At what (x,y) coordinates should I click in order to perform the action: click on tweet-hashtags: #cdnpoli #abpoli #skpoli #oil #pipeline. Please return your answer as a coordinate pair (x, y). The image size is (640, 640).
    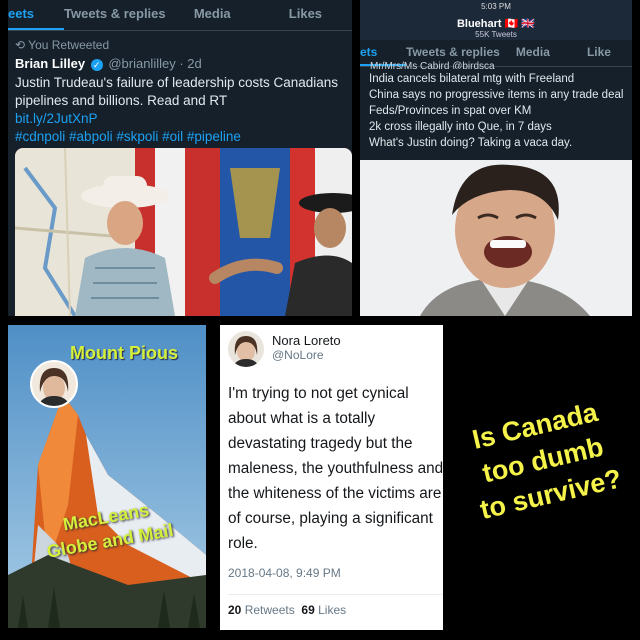
    Looking at the image, I should click on (180, 137).